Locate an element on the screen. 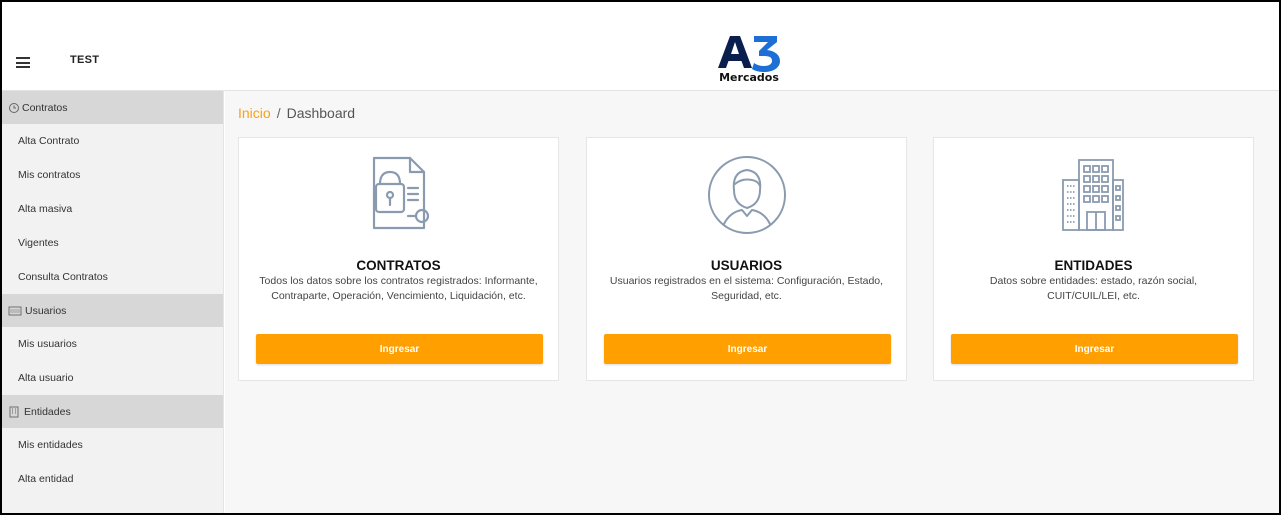  sidebar-item-alta-masiva: Alta masiva is located at coordinates (112, 209).